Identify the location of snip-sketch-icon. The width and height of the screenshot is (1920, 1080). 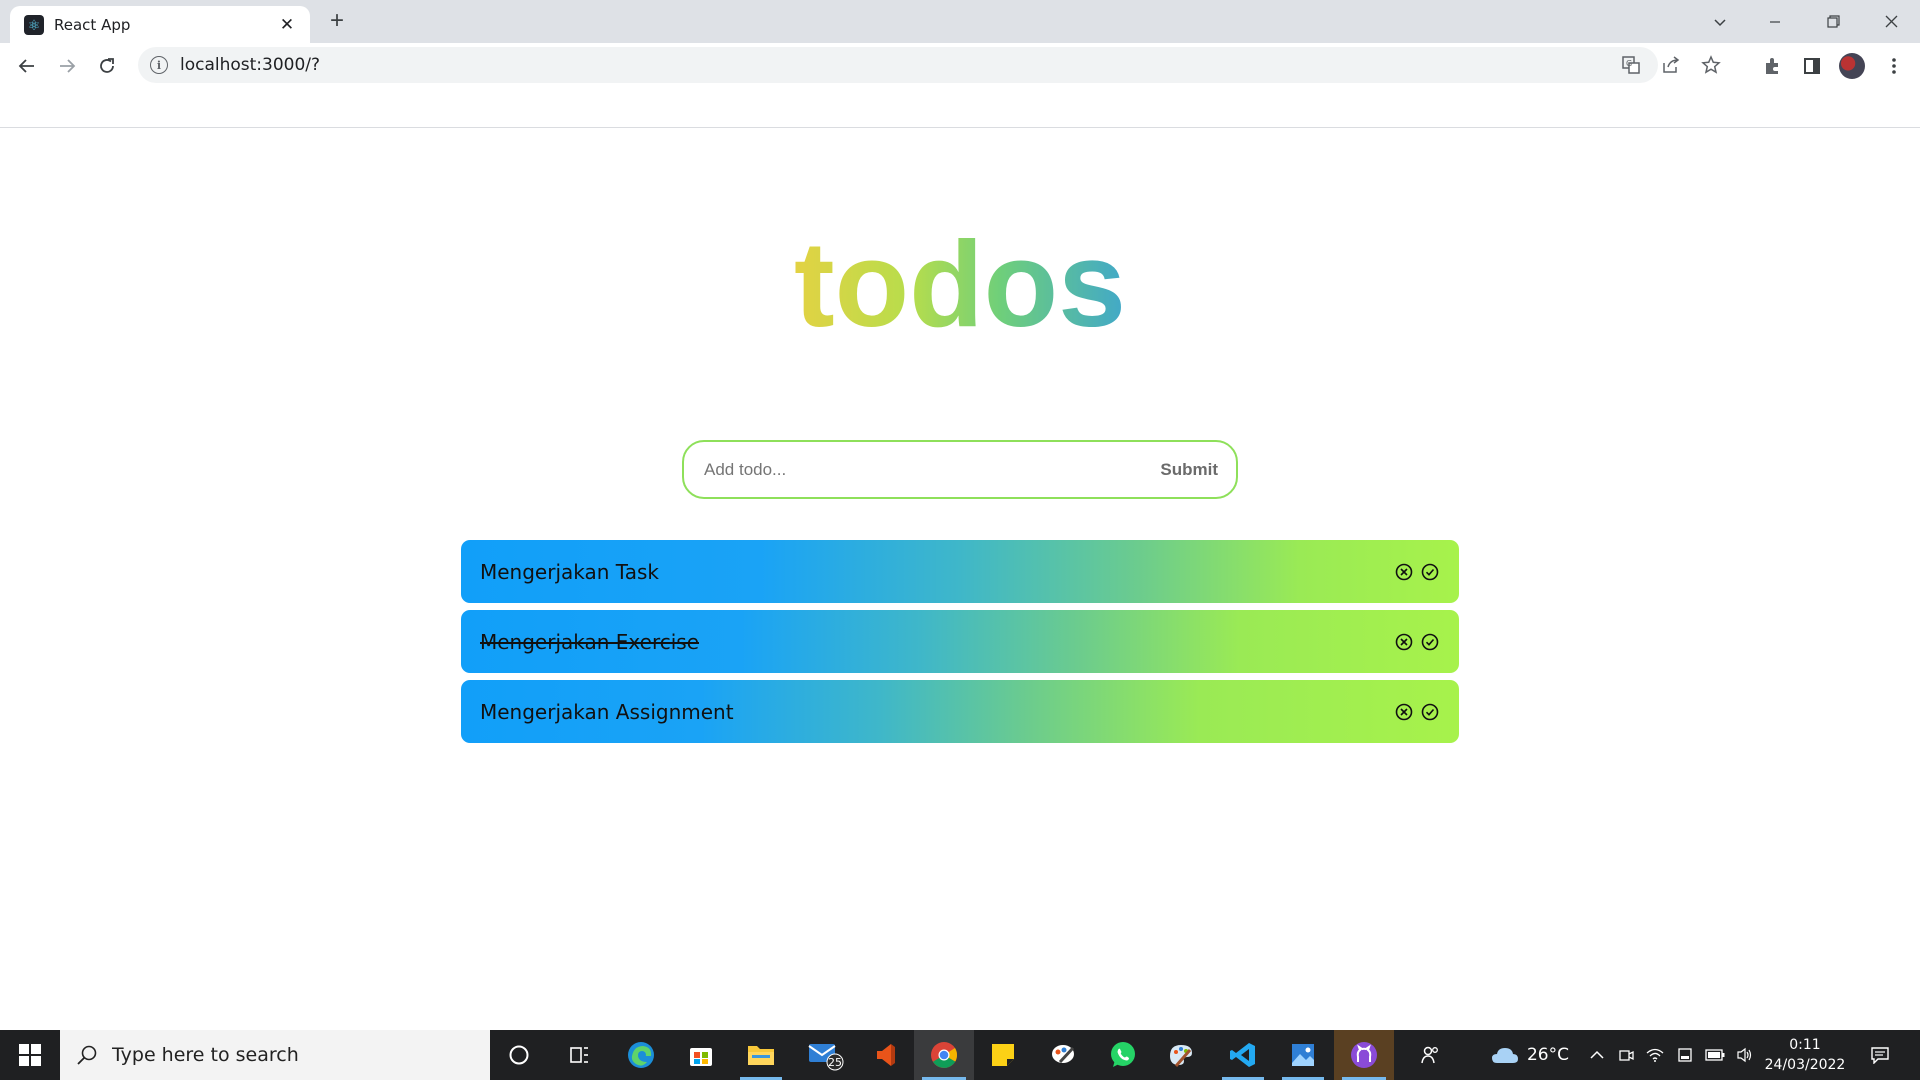
(1063, 1055).